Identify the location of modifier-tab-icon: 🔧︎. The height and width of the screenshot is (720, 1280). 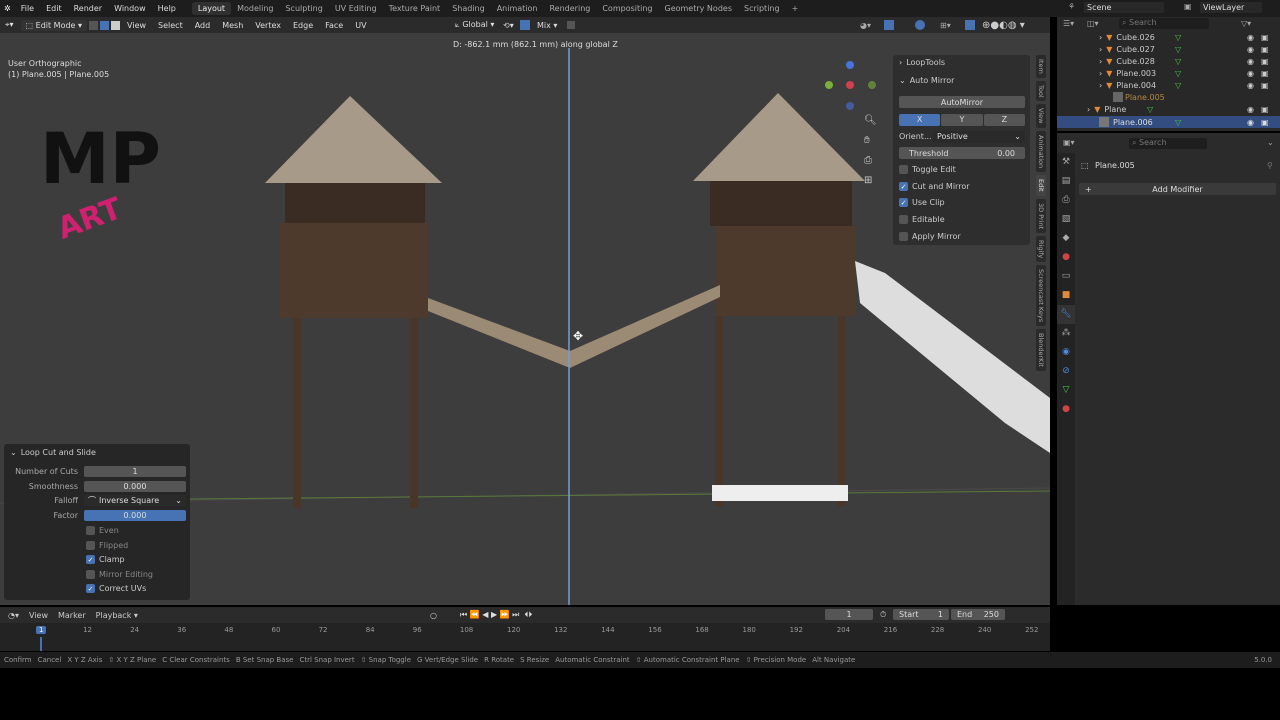
(1066, 314).